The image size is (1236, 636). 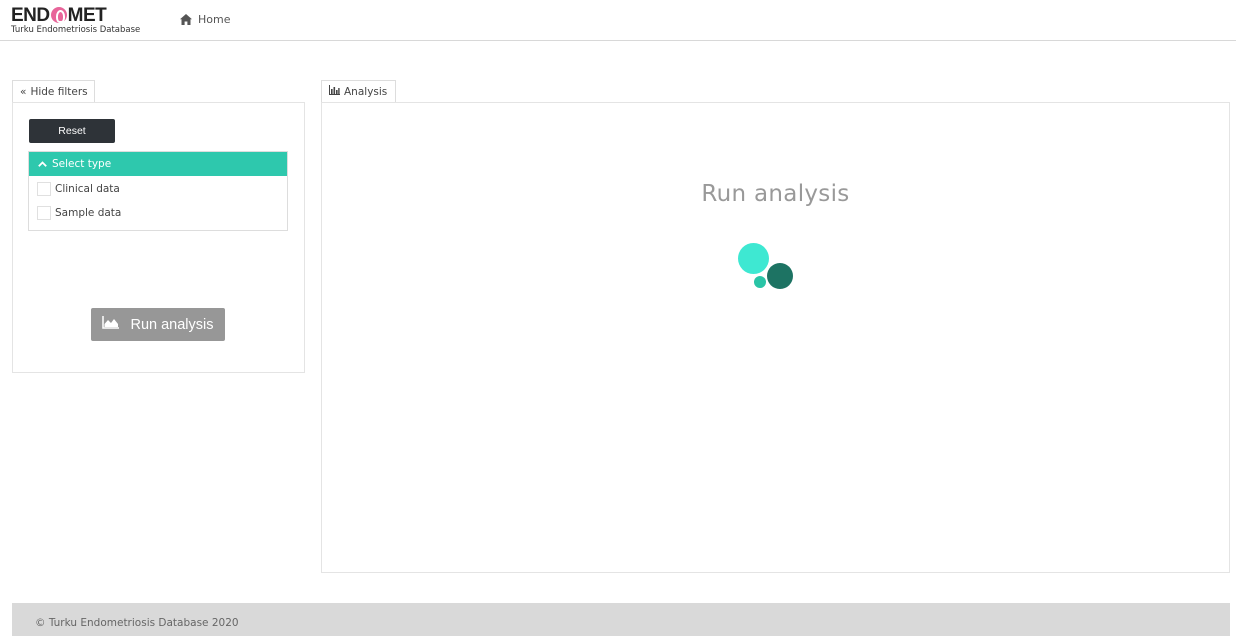 What do you see at coordinates (87, 15) in the screenshot?
I see `brand-title-right: MET` at bounding box center [87, 15].